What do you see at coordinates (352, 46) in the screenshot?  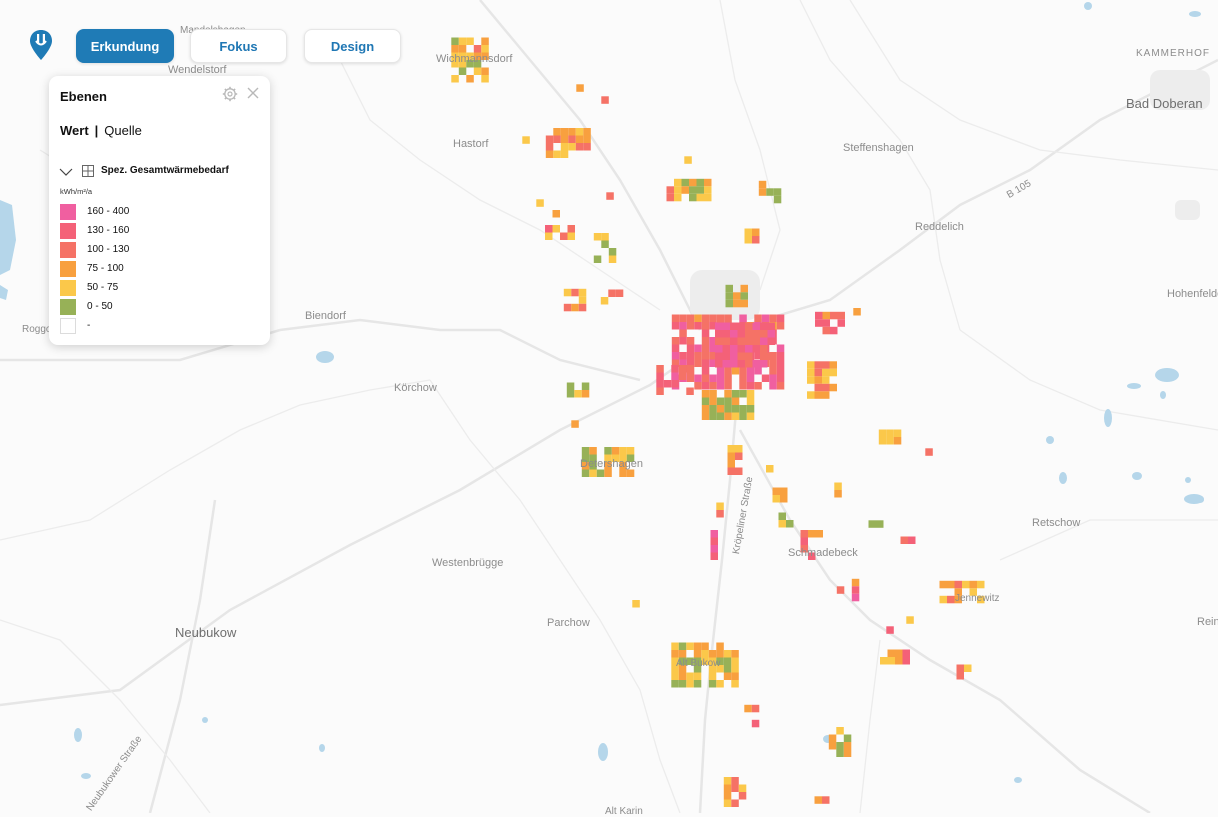 I see `mode-button-design: Design` at bounding box center [352, 46].